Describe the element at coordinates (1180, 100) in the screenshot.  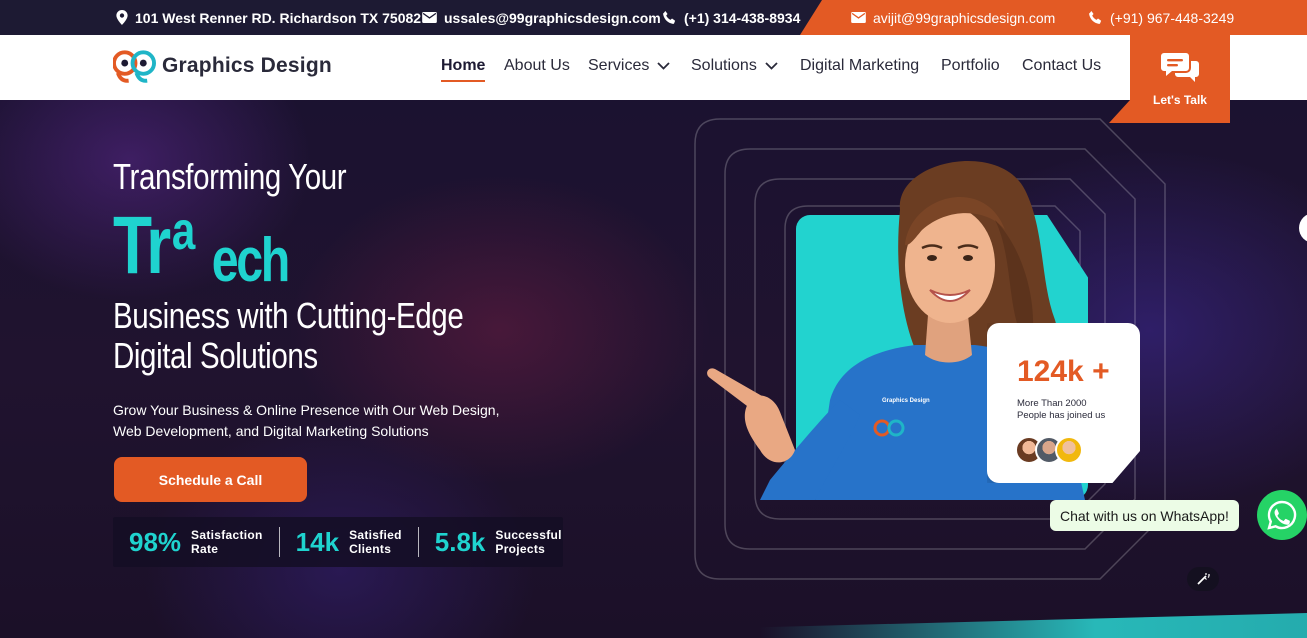
I see `lets-talk-label: Let's Talk` at that location.